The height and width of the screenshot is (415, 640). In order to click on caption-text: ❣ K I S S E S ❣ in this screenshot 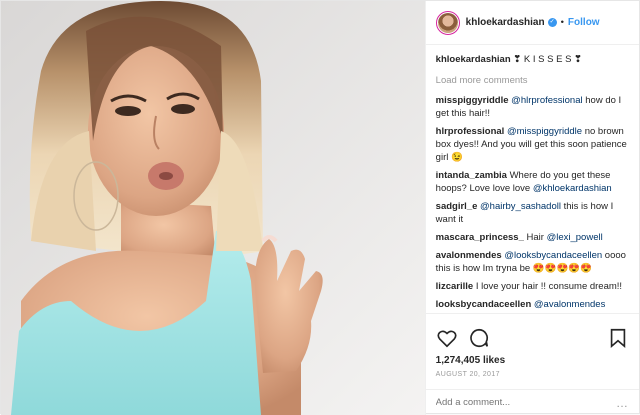, I will do `click(548, 59)`.